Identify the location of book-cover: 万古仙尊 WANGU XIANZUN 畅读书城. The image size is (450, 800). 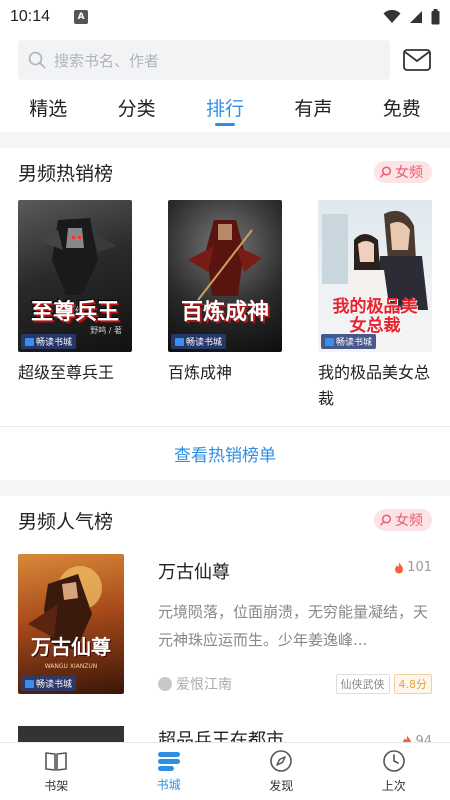
(71, 624).